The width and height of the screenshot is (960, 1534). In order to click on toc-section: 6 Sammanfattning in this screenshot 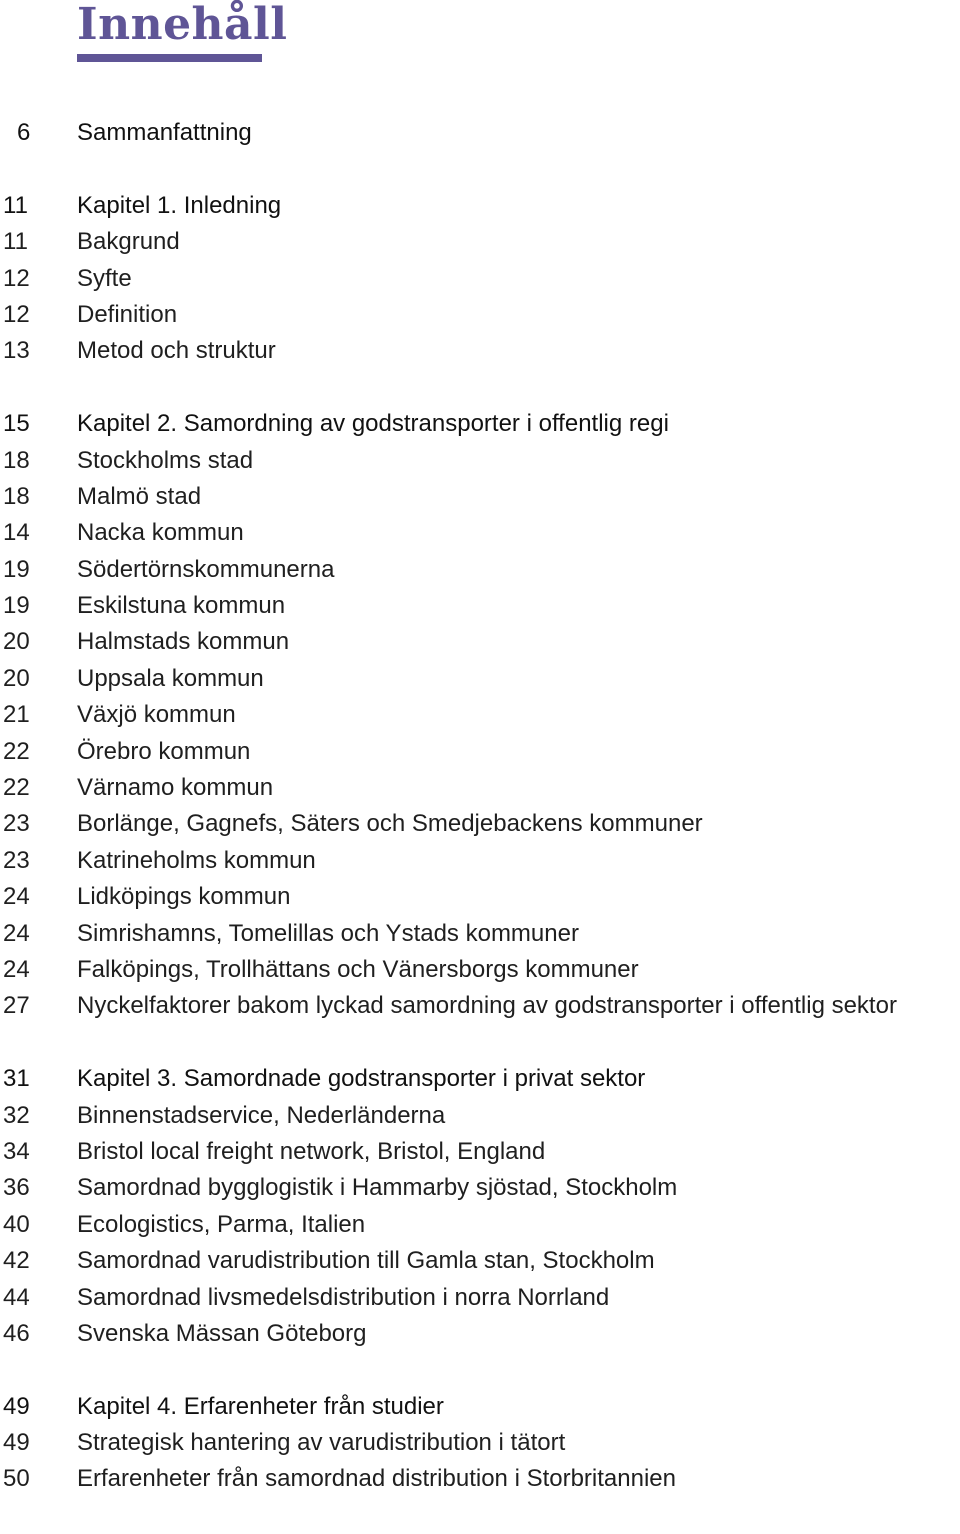, I will do `click(480, 133)`.